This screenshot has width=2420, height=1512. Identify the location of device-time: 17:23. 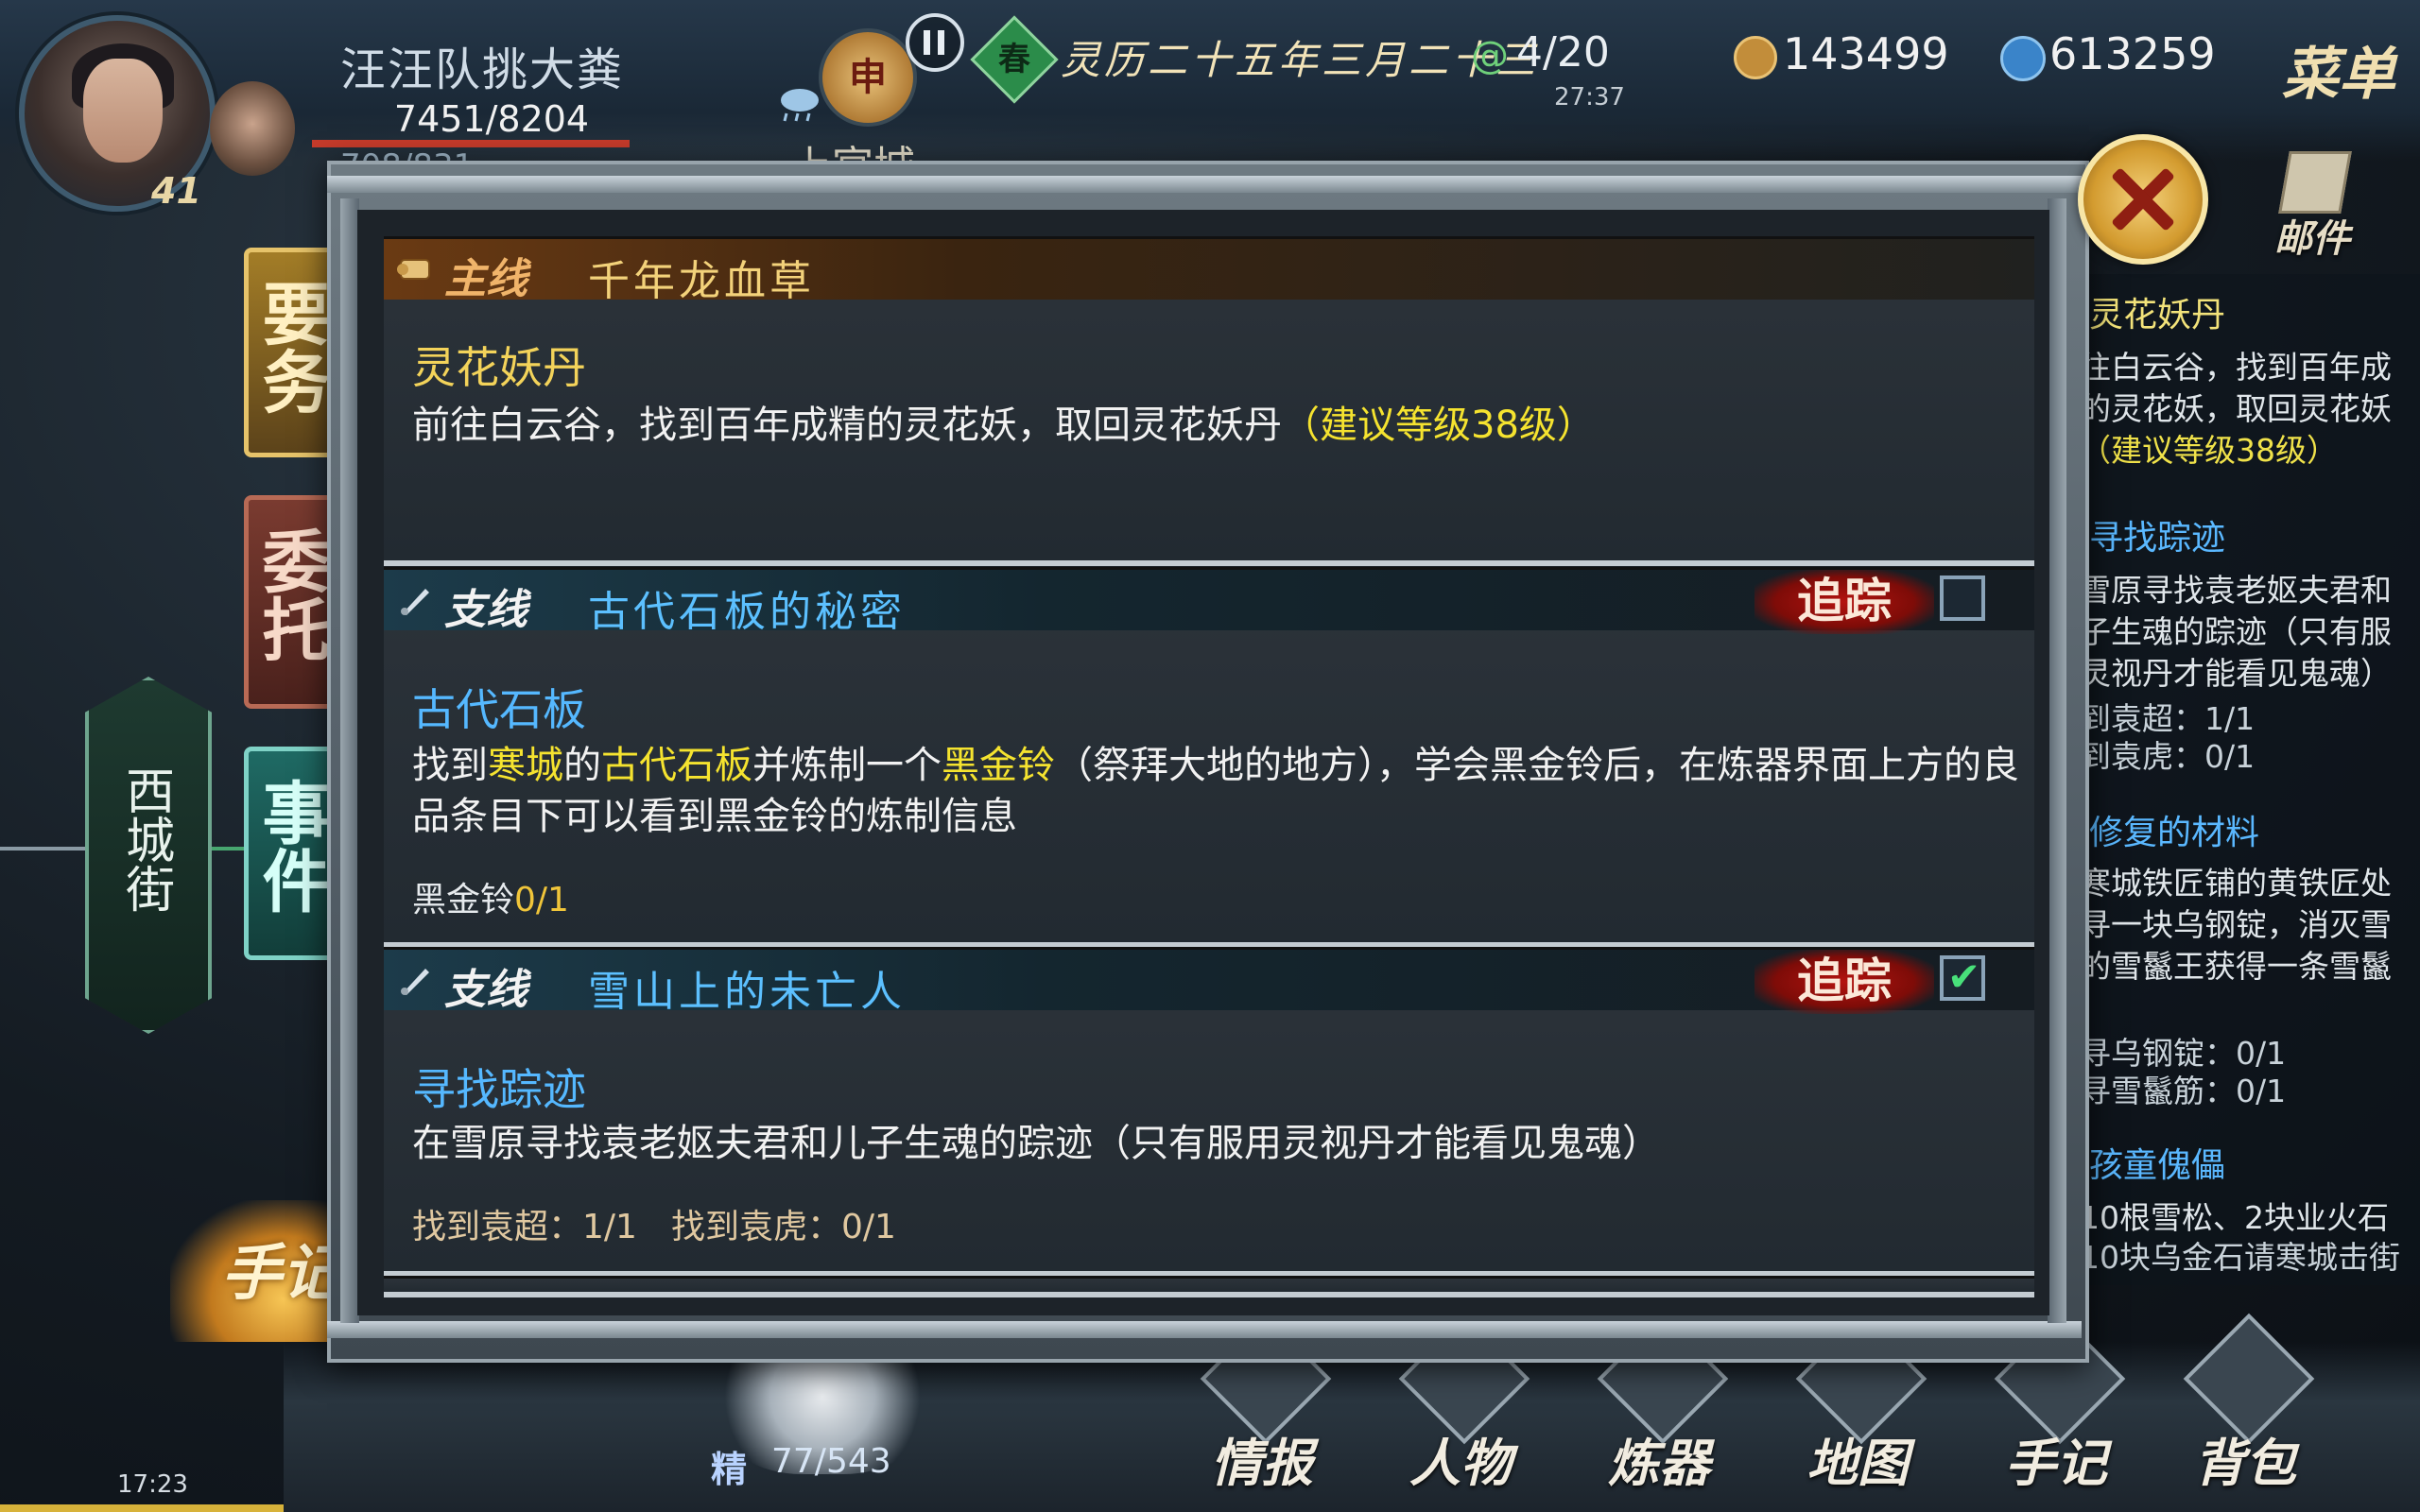
(153, 1484).